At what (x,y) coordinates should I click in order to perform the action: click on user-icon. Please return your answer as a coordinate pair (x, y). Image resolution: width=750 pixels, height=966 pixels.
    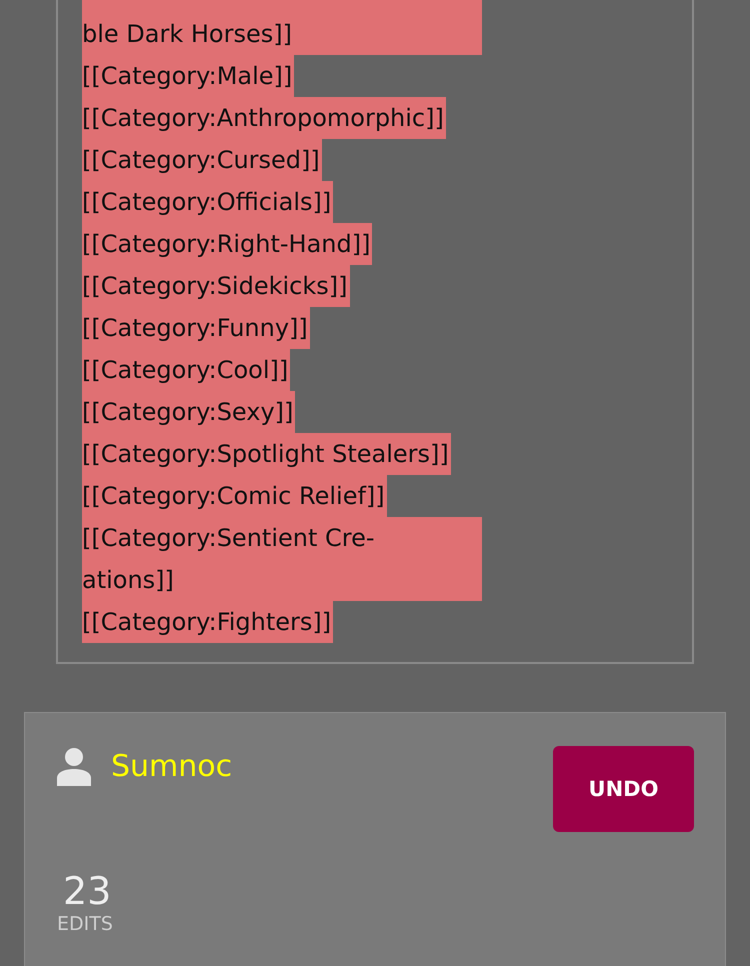
    Looking at the image, I should click on (74, 767).